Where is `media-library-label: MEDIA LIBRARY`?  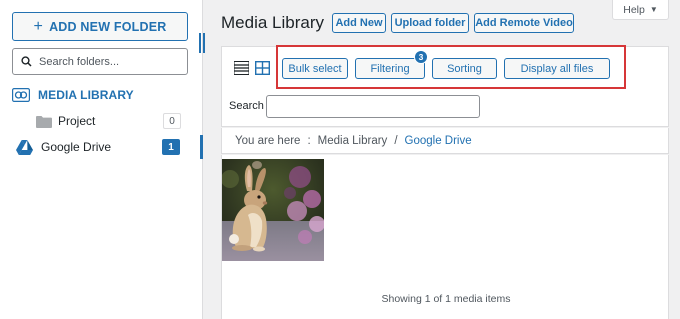
media-library-label: MEDIA LIBRARY is located at coordinates (86, 95).